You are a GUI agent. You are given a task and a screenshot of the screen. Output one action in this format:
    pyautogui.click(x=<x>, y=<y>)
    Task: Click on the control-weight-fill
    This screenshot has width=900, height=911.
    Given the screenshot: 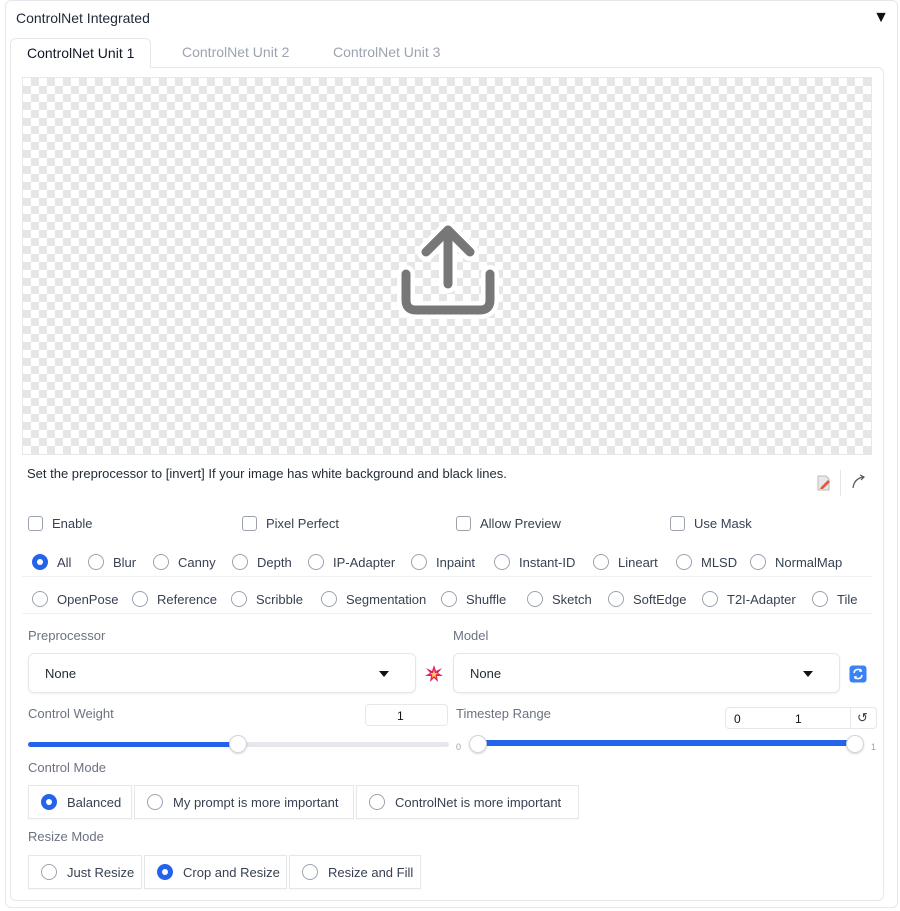 What is the action you would take?
    pyautogui.click(x=133, y=744)
    